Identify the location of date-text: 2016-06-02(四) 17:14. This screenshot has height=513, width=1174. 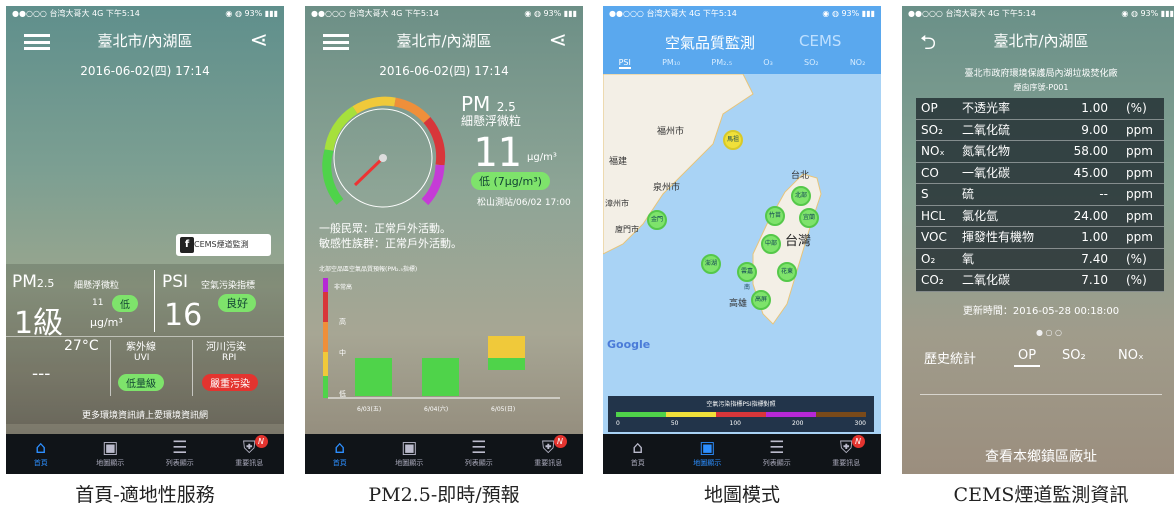
(145, 71).